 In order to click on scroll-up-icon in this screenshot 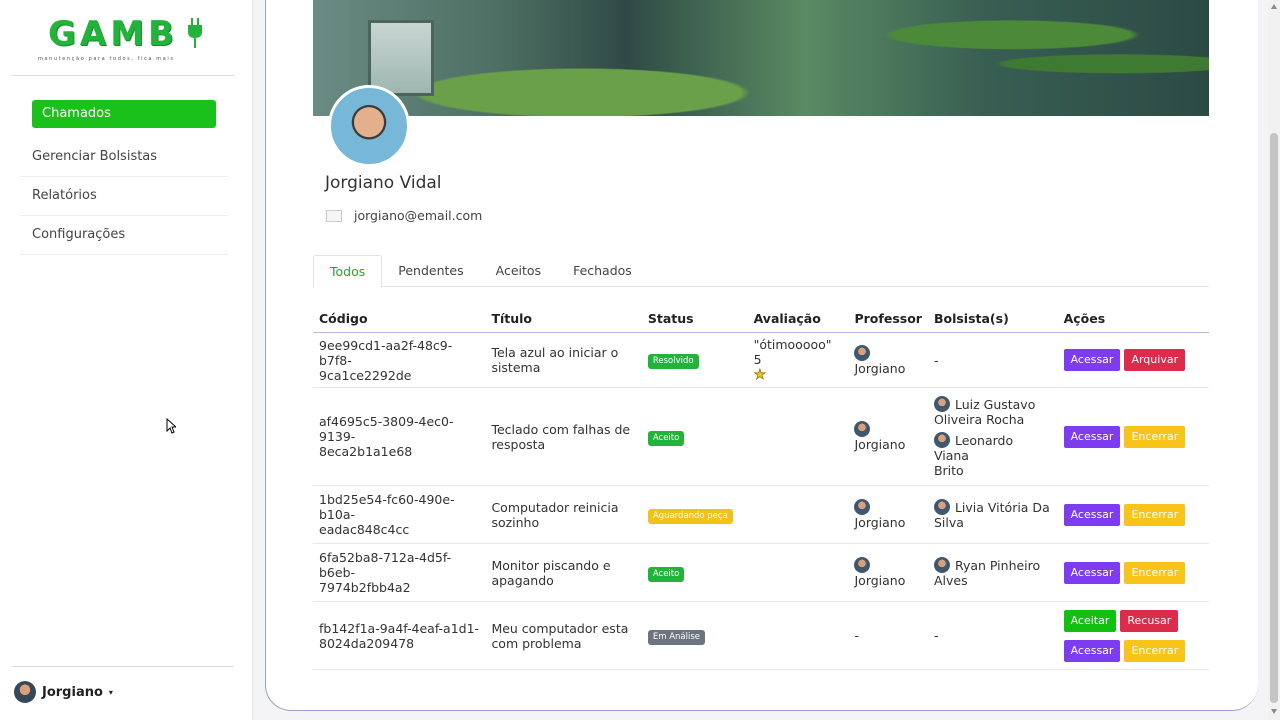, I will do `click(1274, 6)`.